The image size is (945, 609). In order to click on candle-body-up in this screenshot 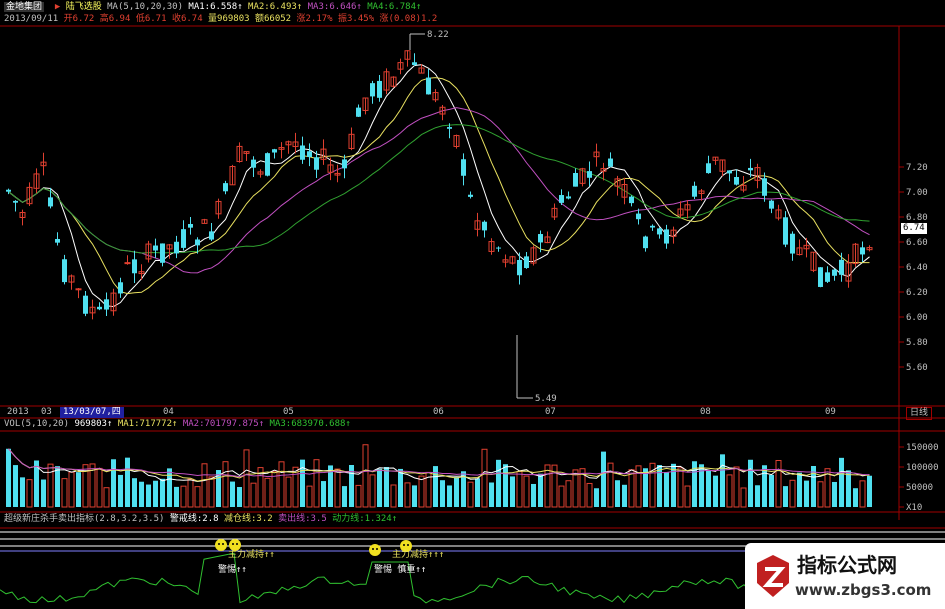, I will do `click(78, 289)`.